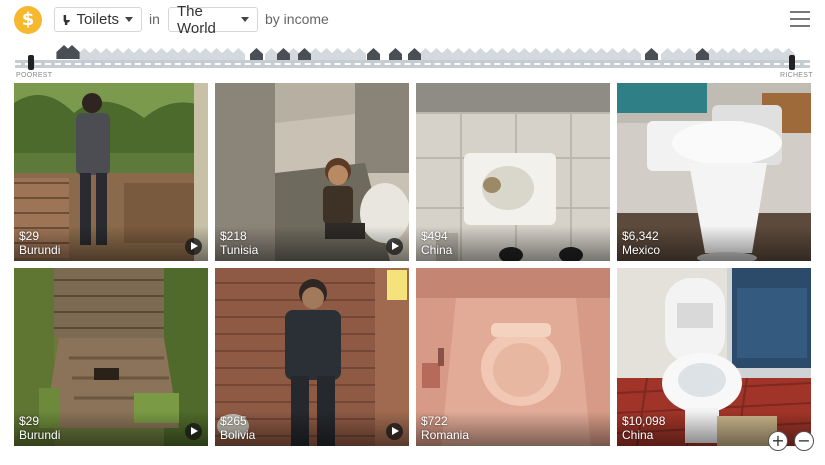 Image resolution: width=825 pixels, height=465 pixels. I want to click on income-value: $265, so click(233, 421).